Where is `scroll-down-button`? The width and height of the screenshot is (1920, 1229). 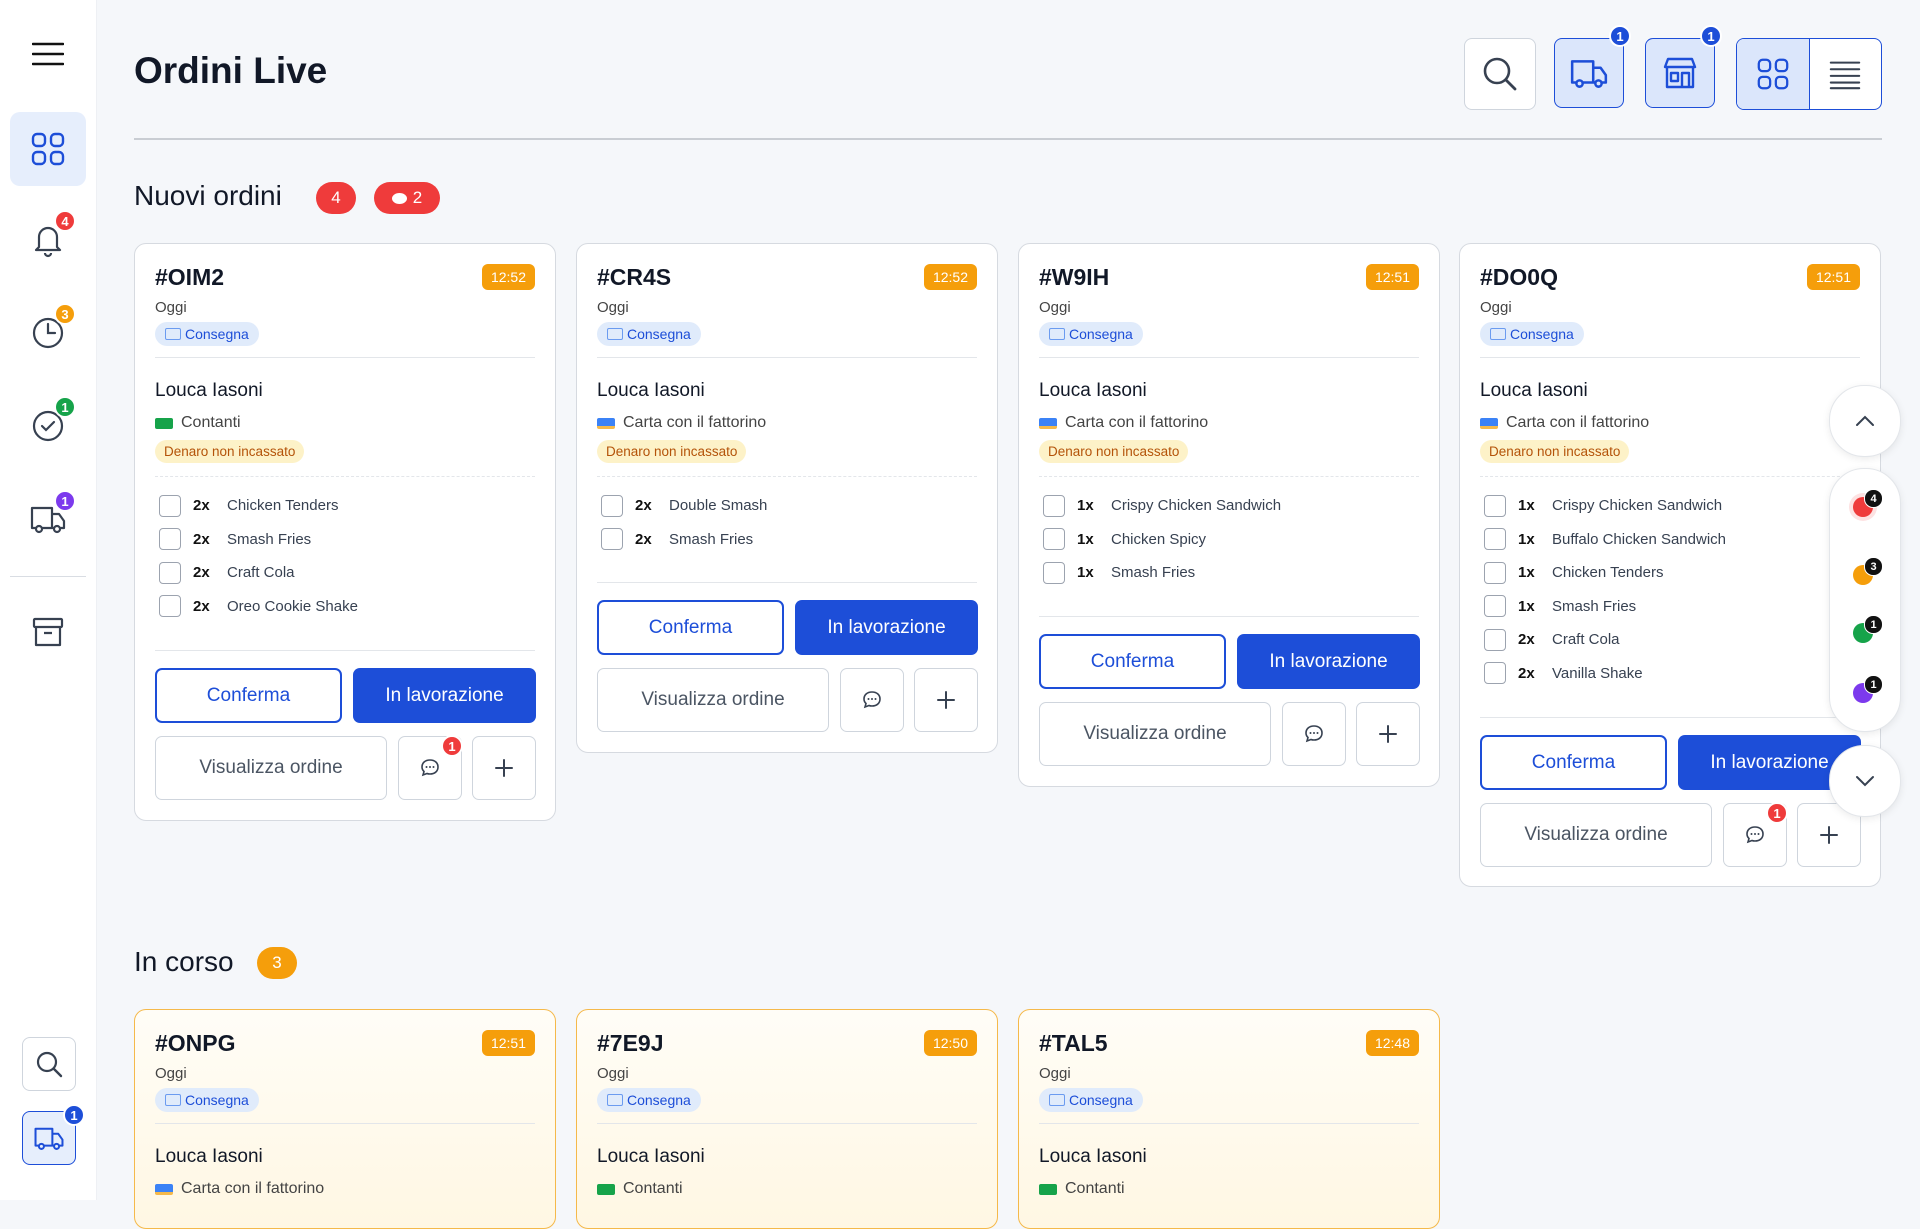
scroll-down-button is located at coordinates (1865, 781).